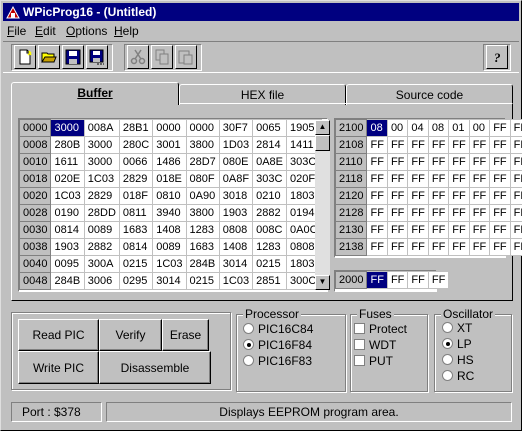 The image size is (522, 431). I want to click on processor-option-pic16f83: PIC16F83, so click(277, 361).